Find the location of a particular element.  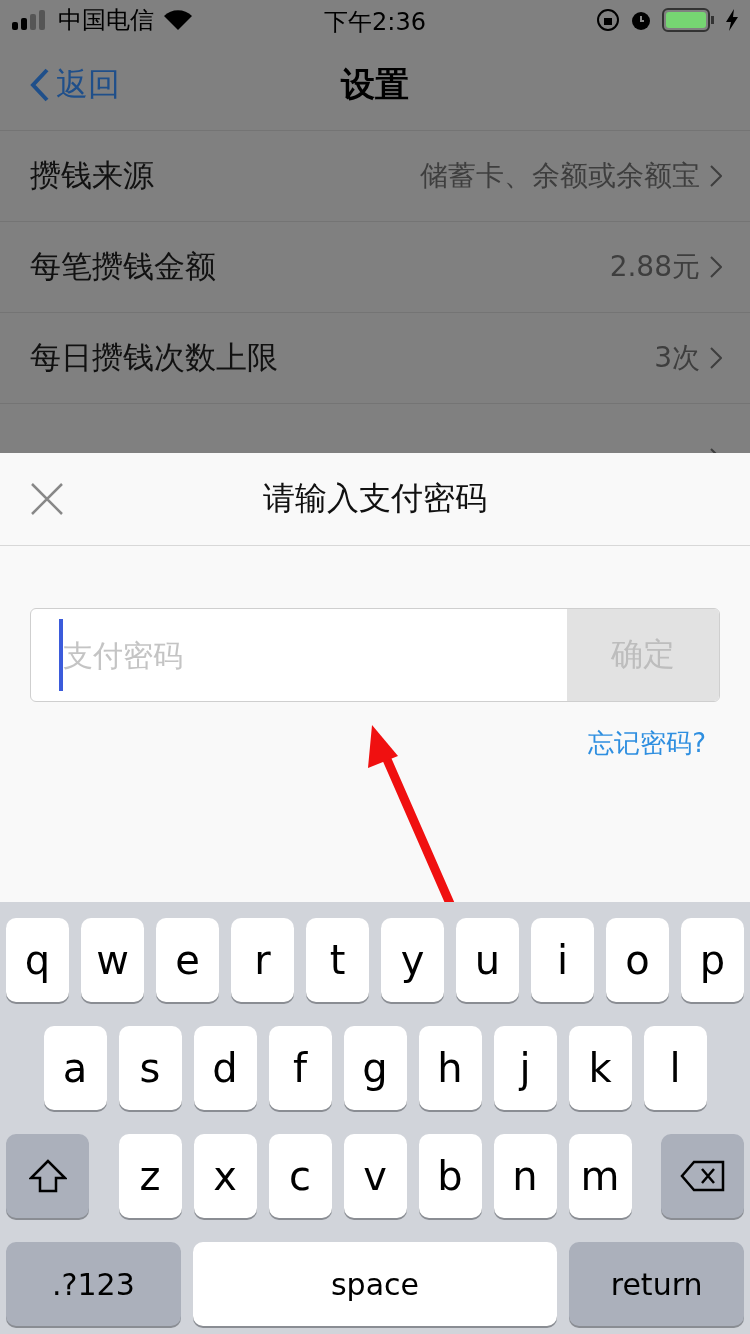

letter-key: o is located at coordinates (637, 960).